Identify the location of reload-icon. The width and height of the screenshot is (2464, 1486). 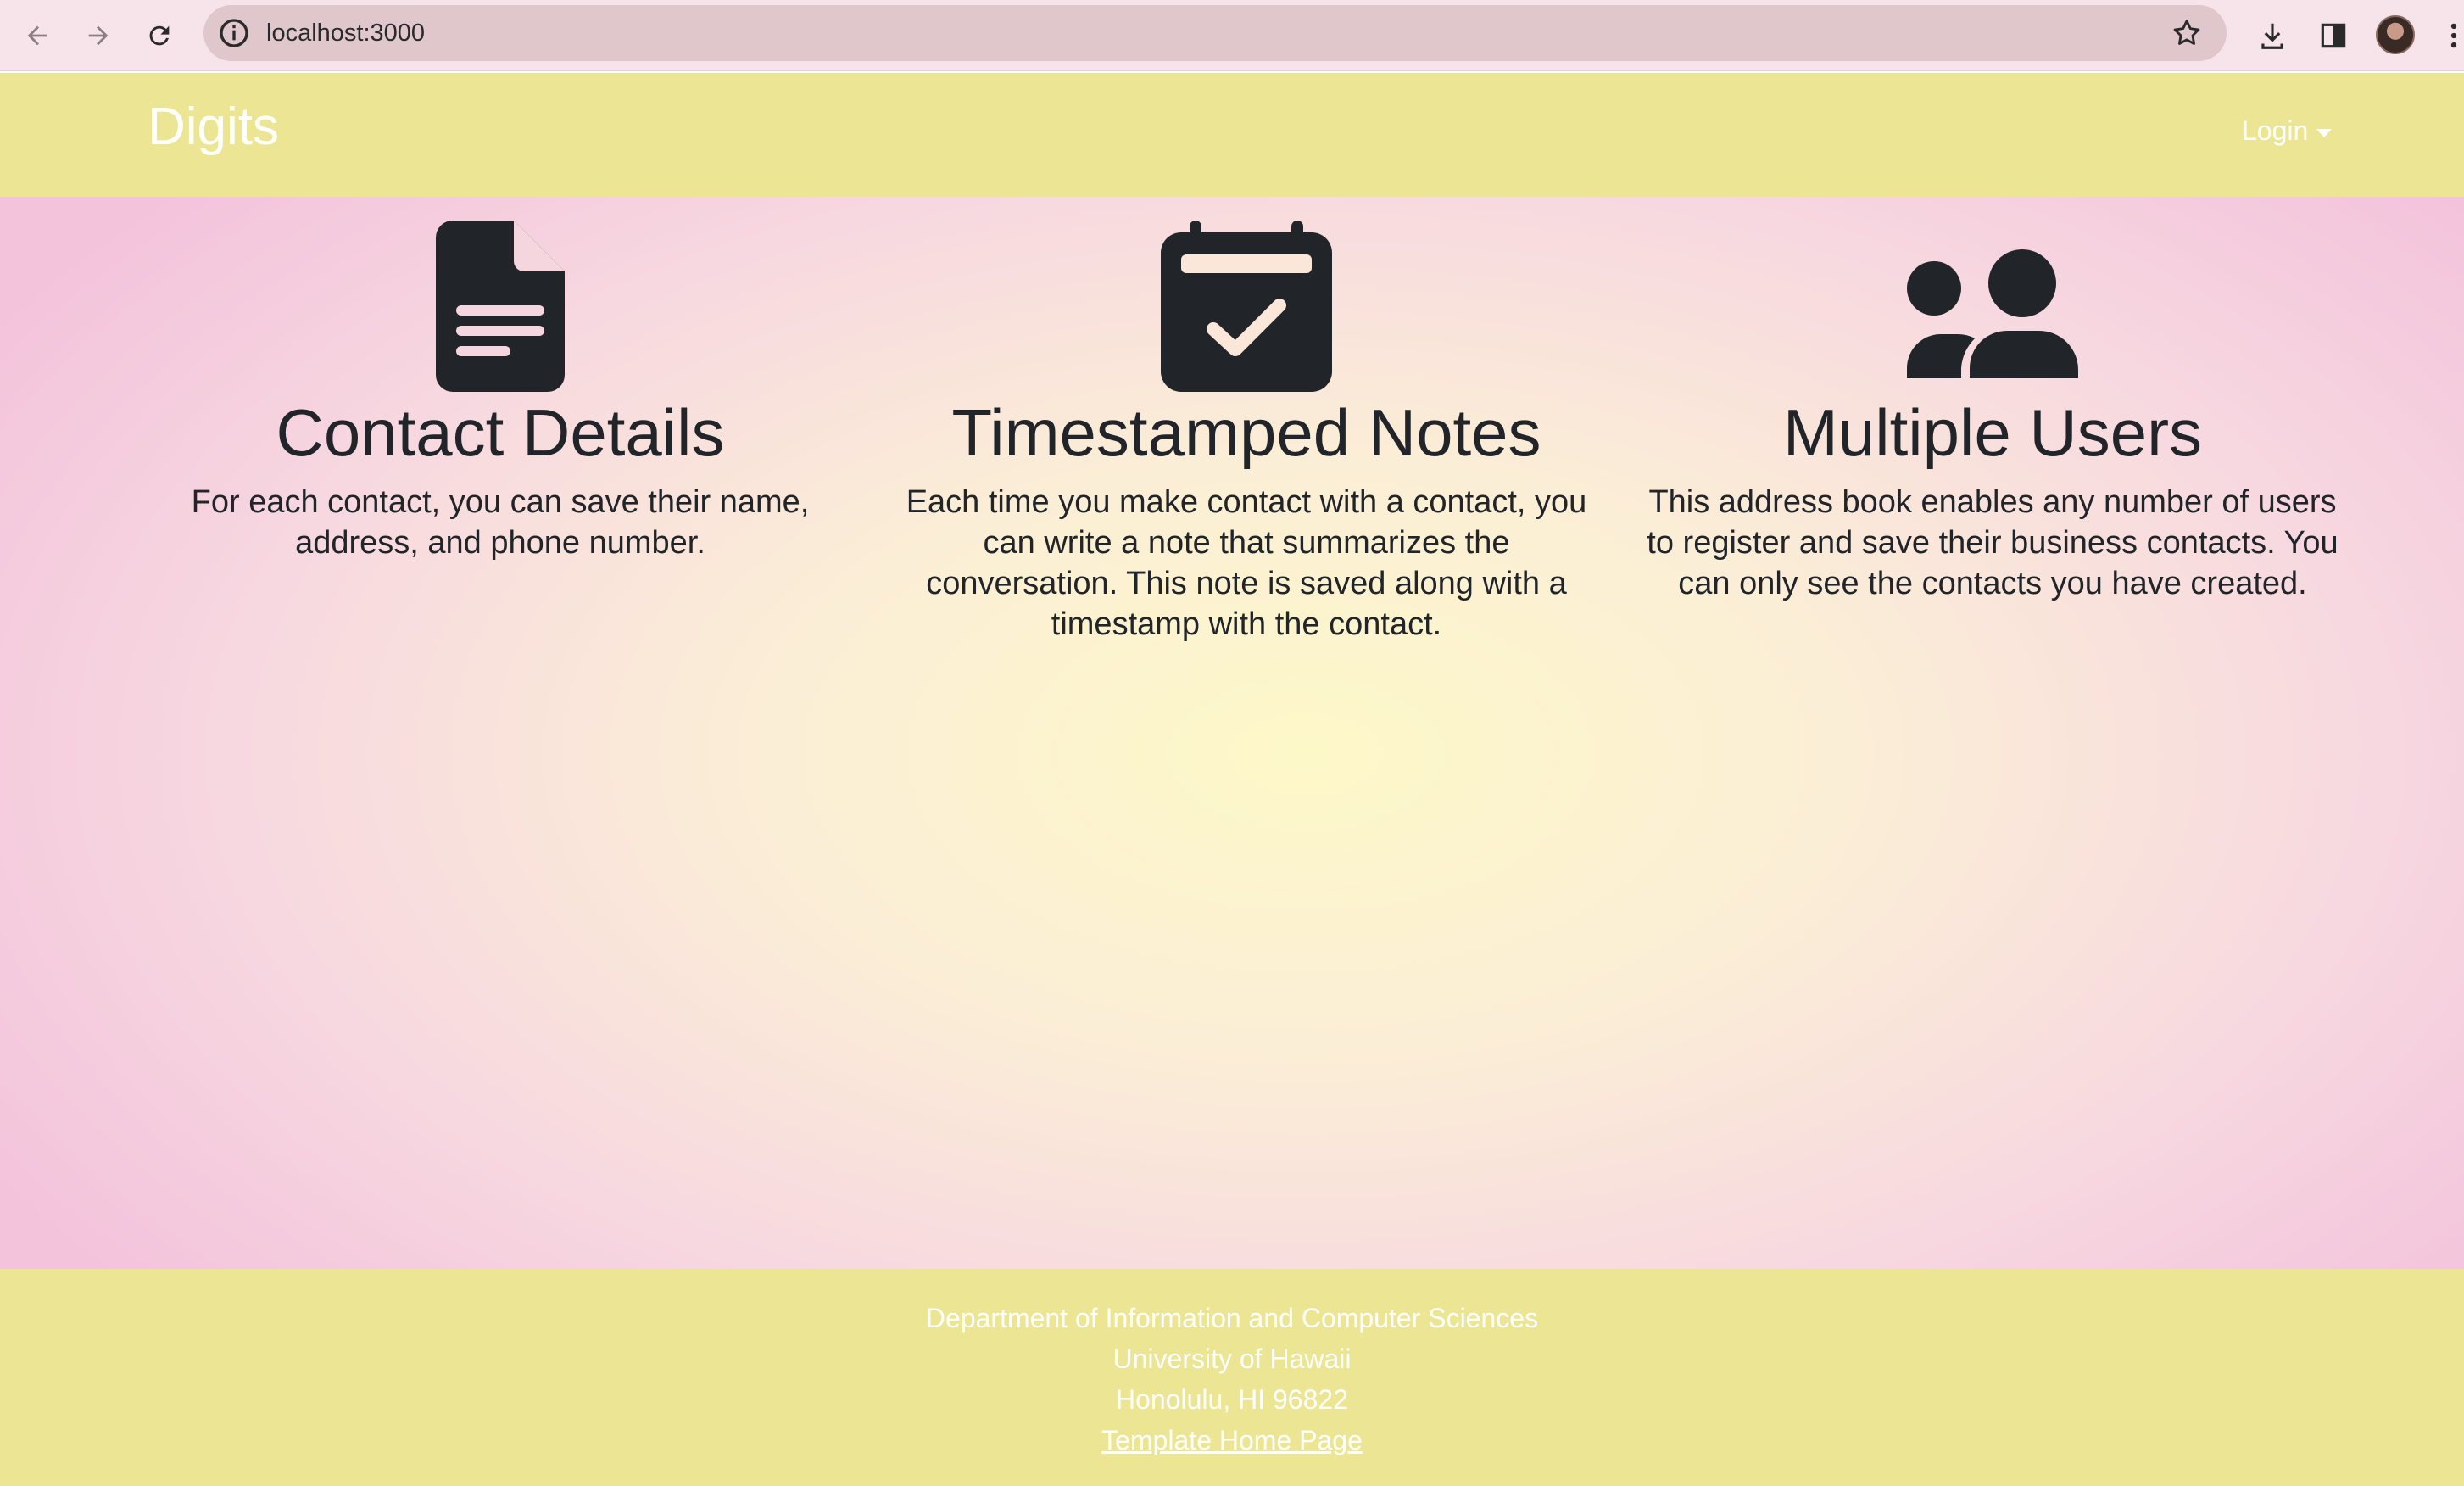
(159, 35).